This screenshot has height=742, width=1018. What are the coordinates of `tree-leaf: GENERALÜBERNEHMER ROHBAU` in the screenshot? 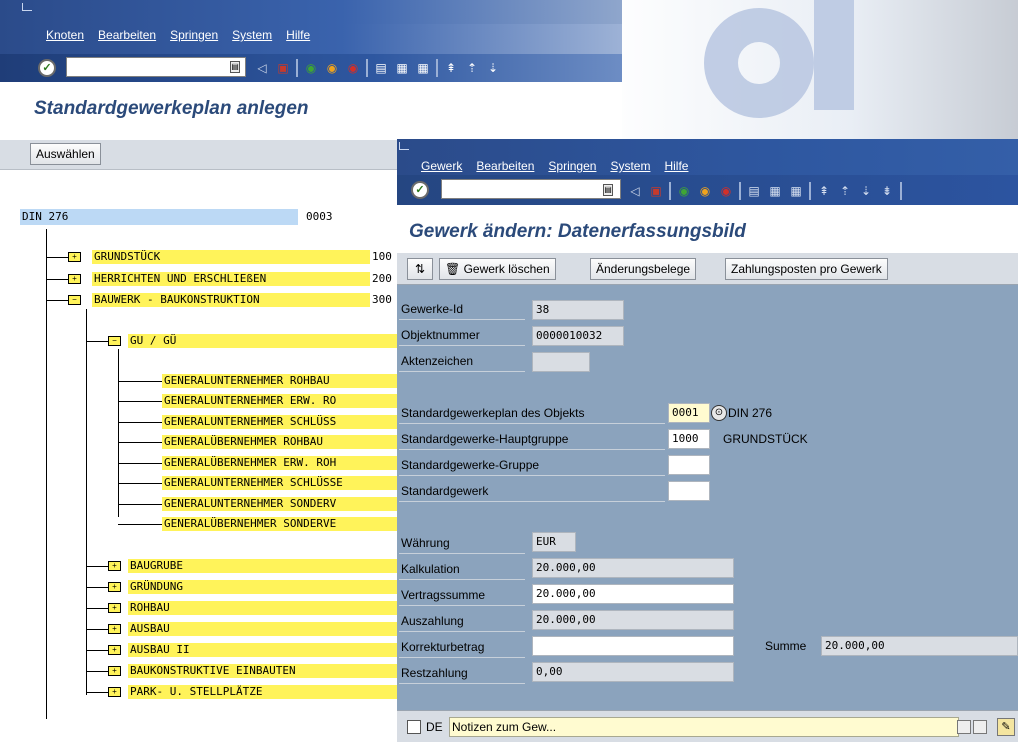 It's located at (280, 442).